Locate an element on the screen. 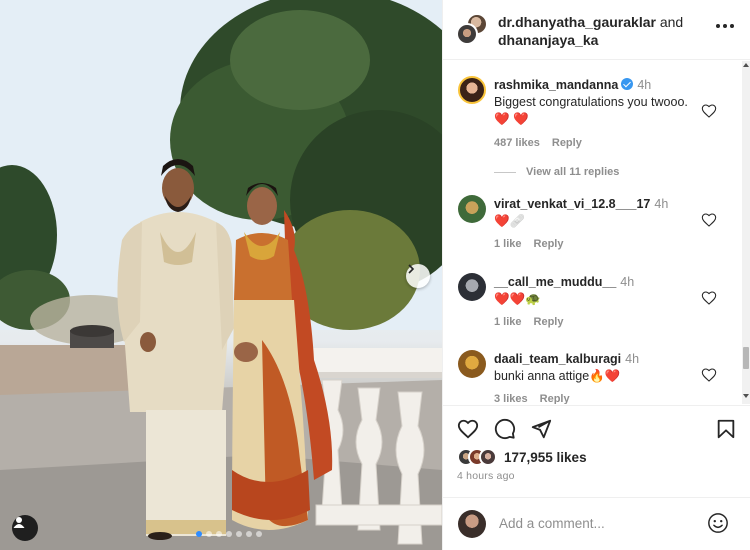 Image resolution: width=750 pixels, height=550 pixels. comment-username: virat_venkat_vi_12.8___17 is located at coordinates (572, 204).